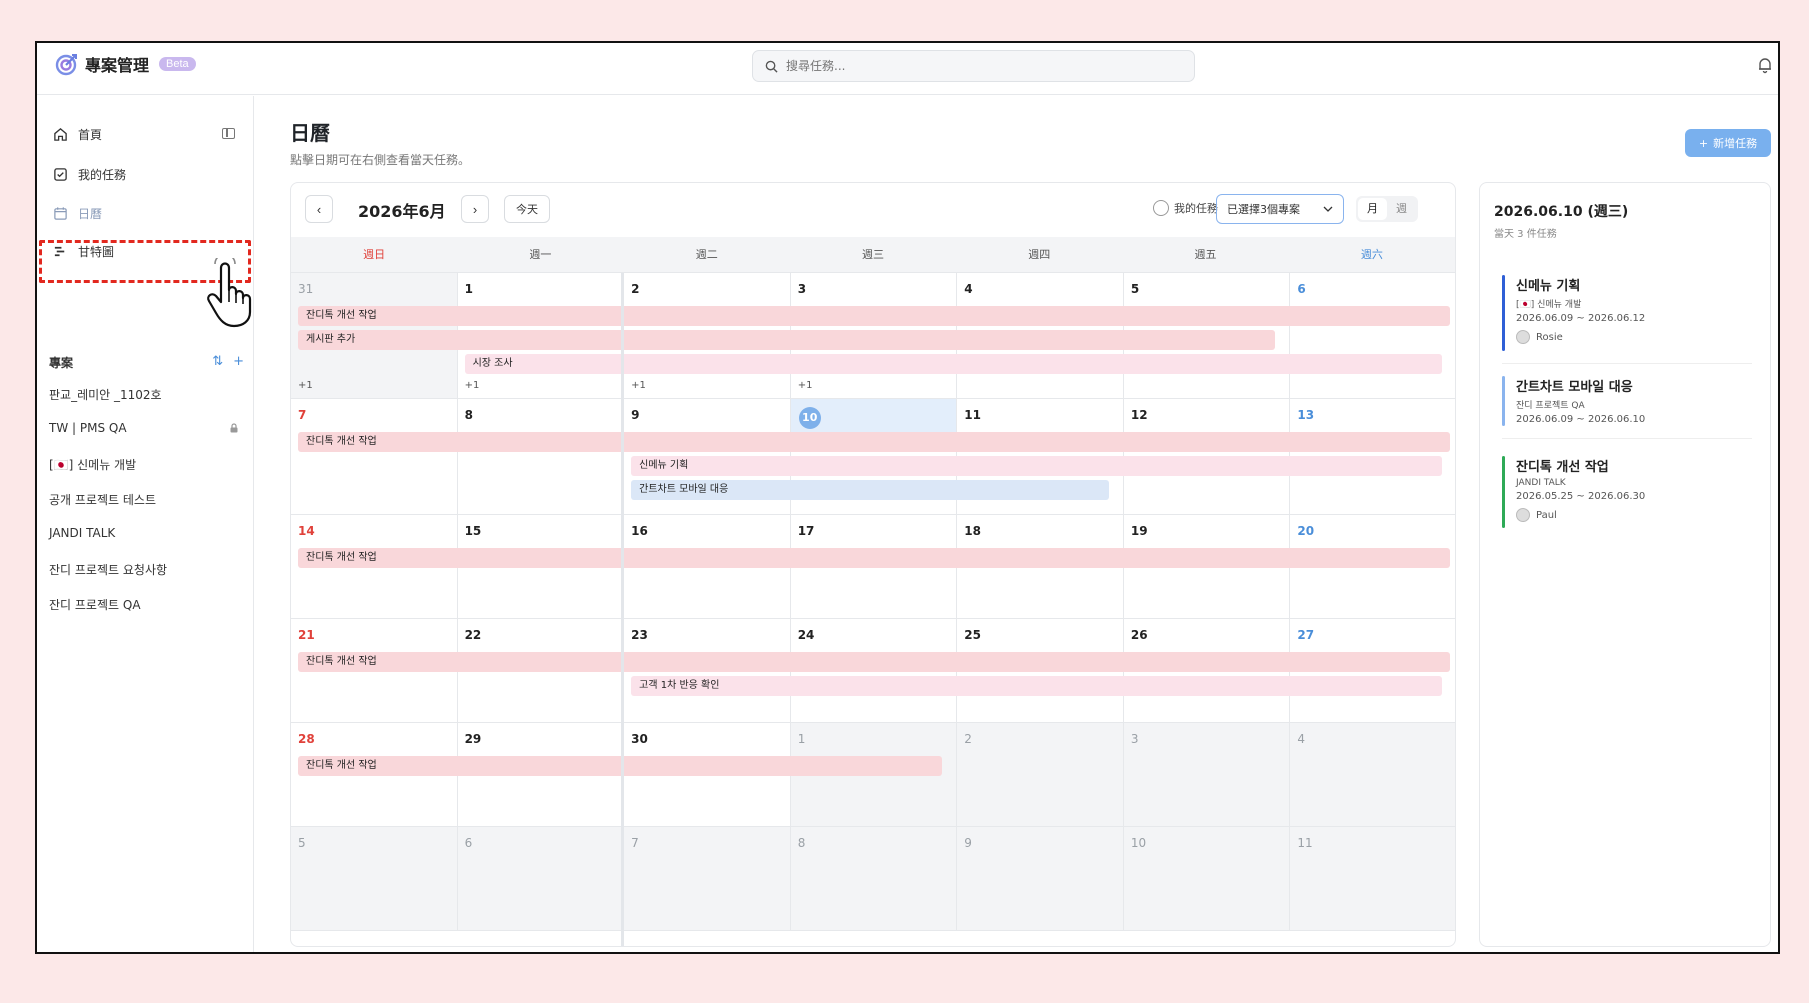 The image size is (1809, 1003). I want to click on weekday-label: 週二, so click(706, 254).